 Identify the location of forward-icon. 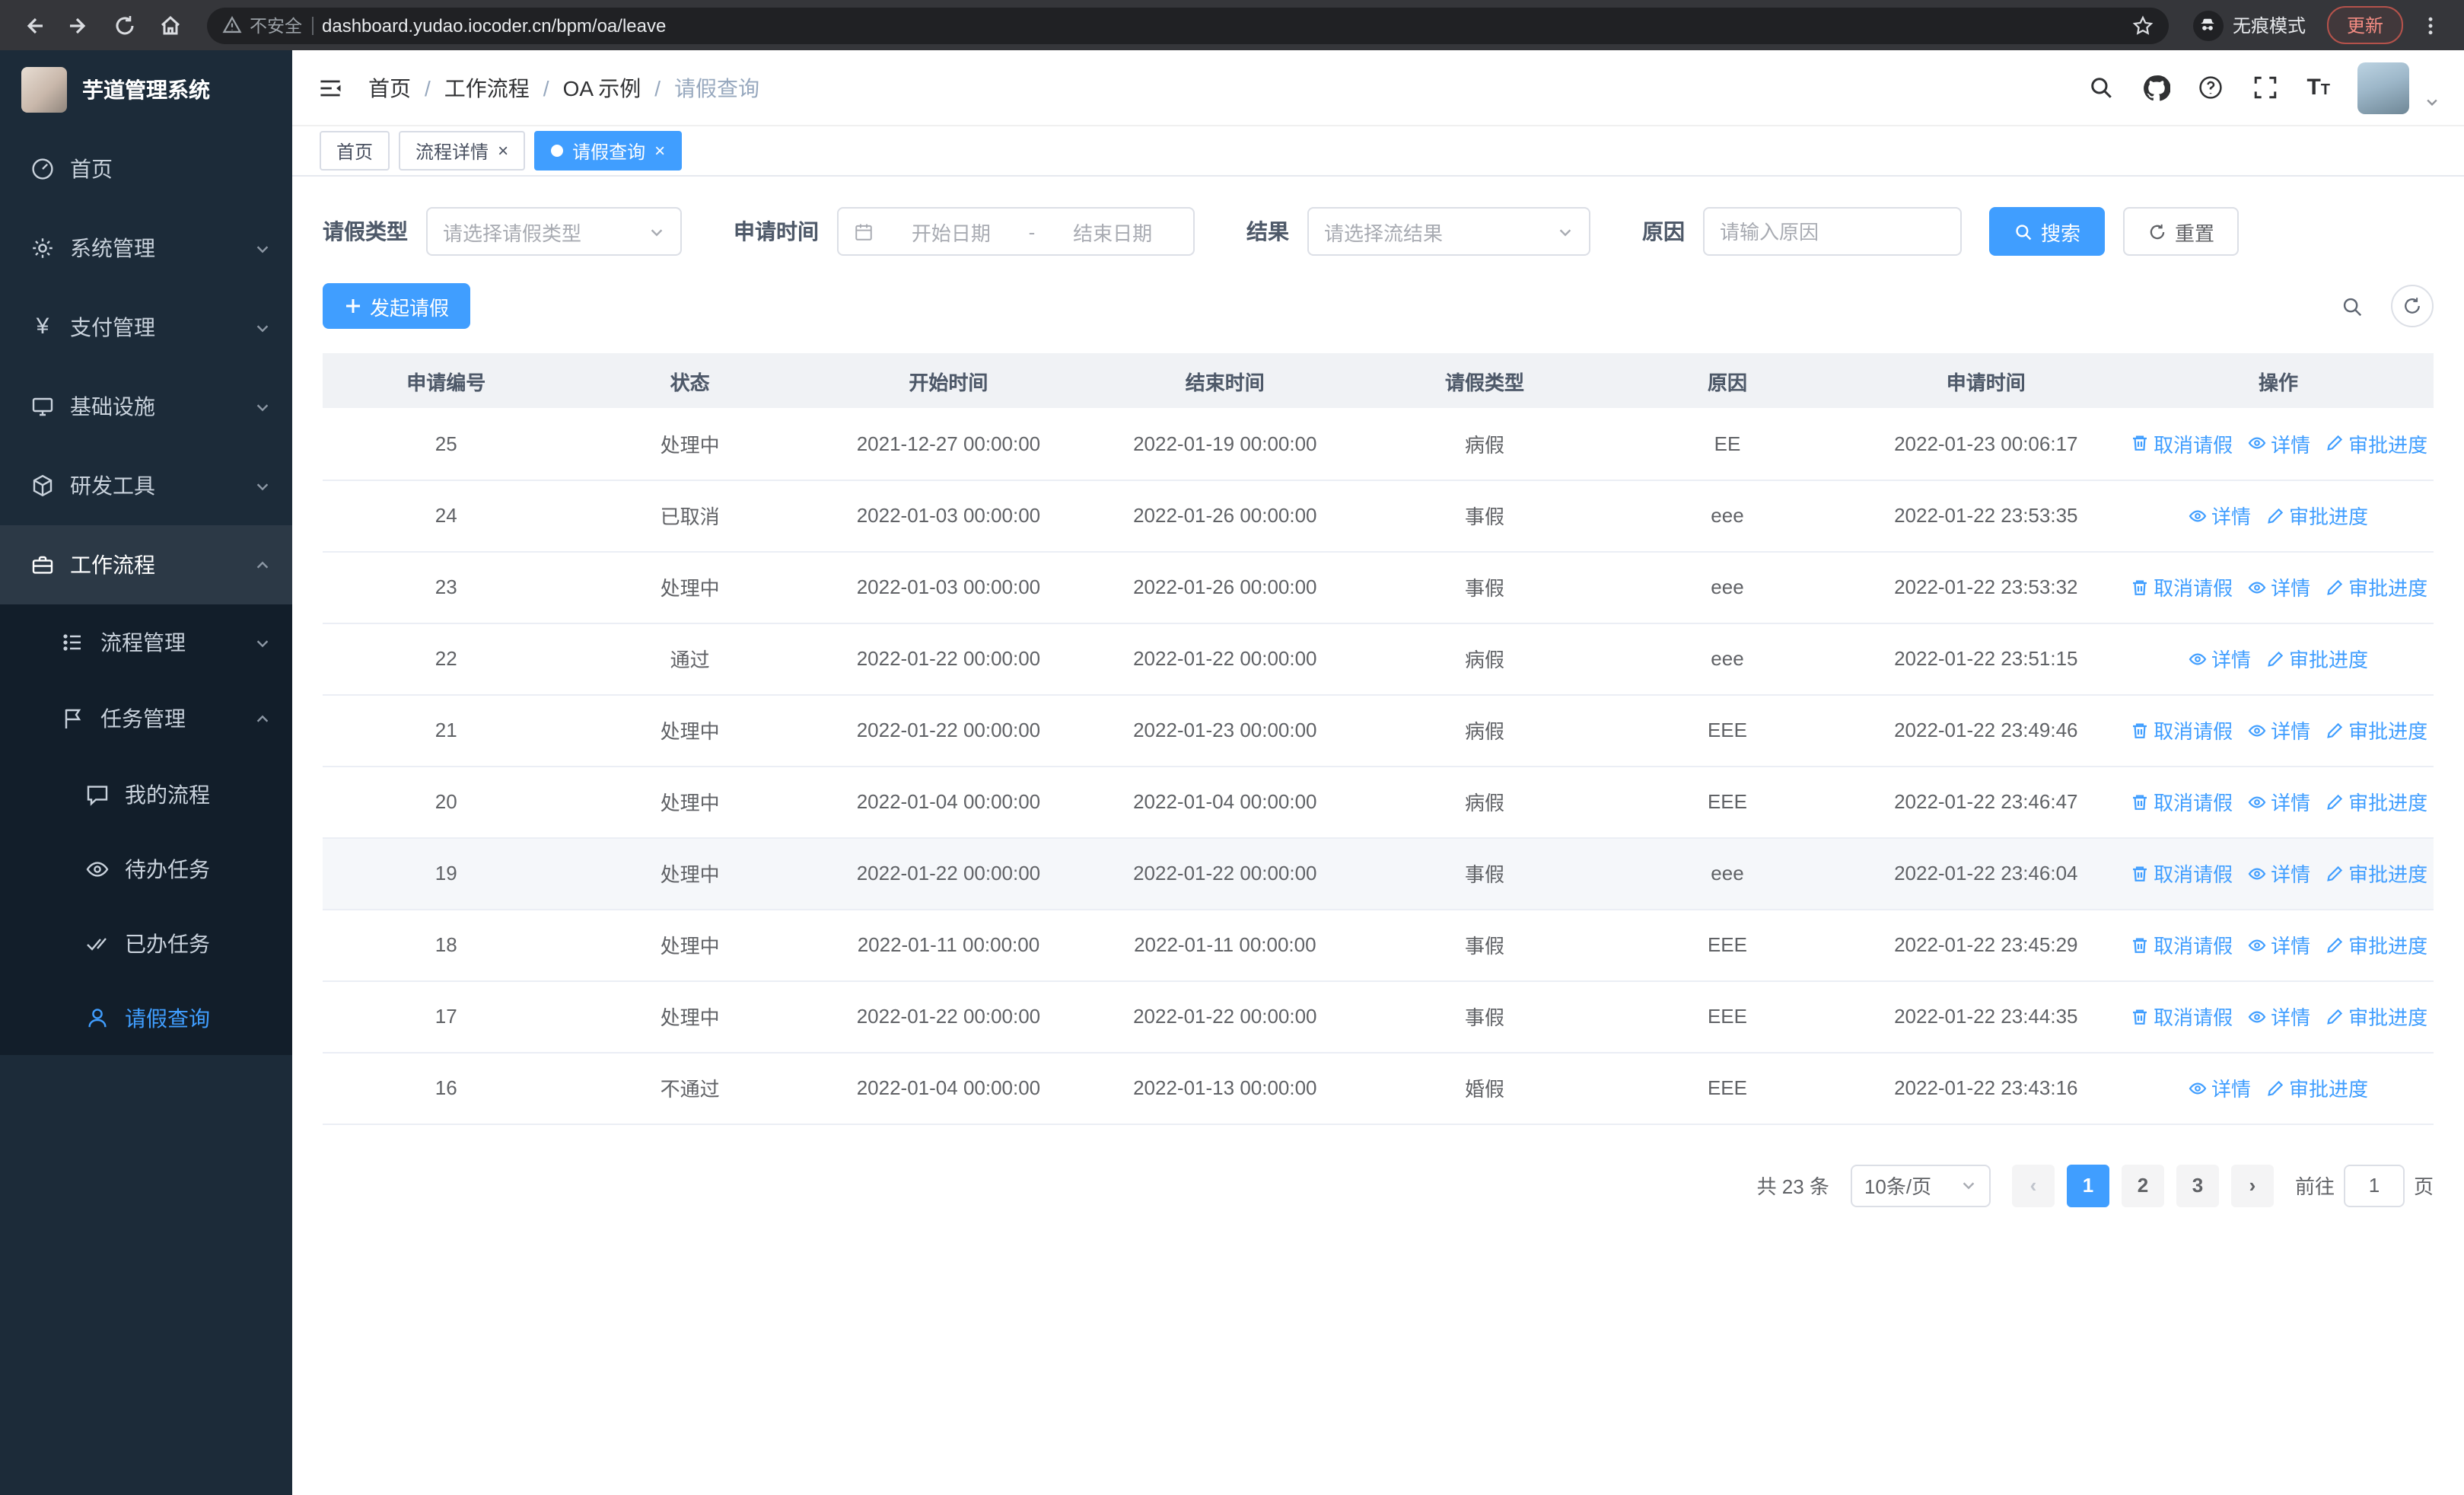
(79, 25).